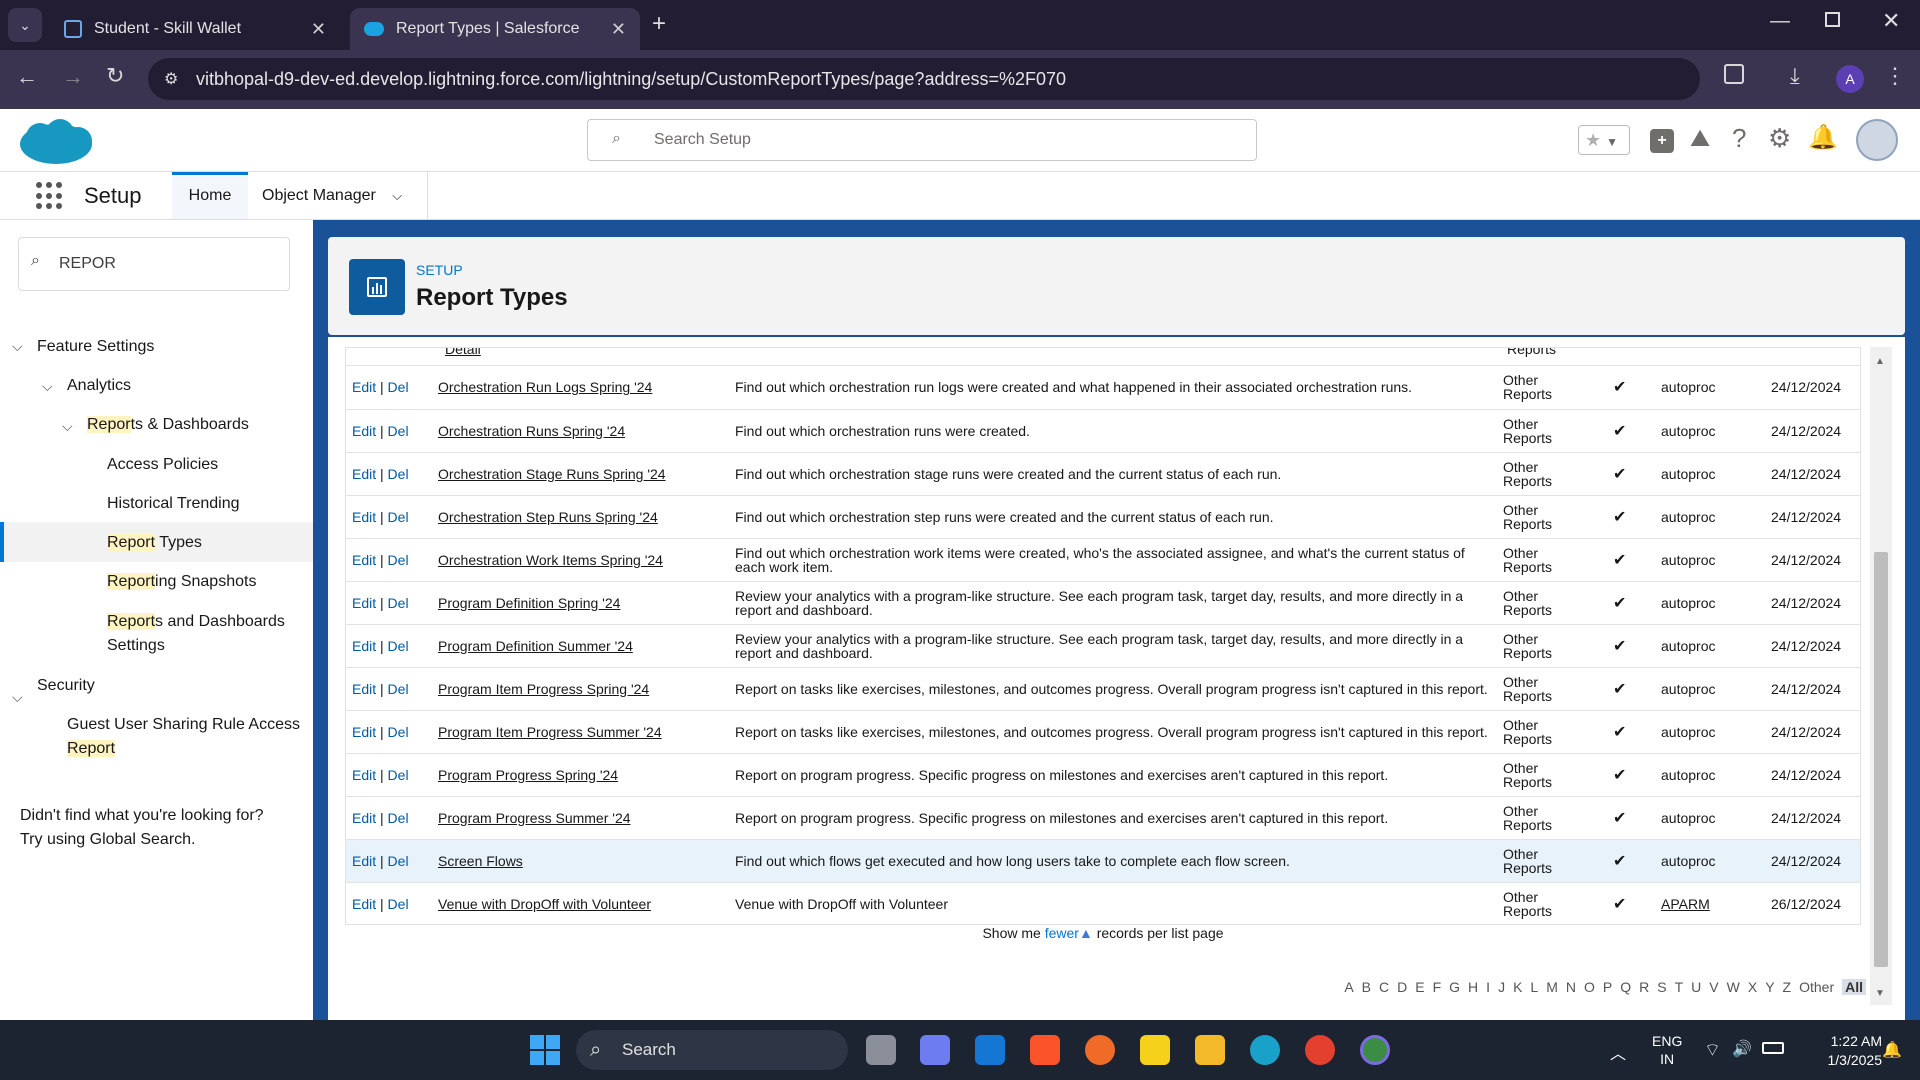  Describe the element at coordinates (1895, 76) in the screenshot. I see `menu-kebab-icon: ⋮` at that location.